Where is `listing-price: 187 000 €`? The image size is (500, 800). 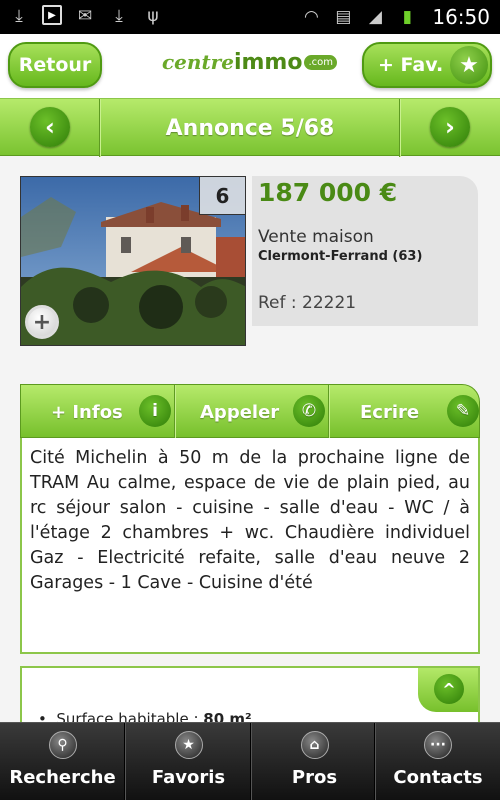 listing-price: 187 000 € is located at coordinates (328, 192).